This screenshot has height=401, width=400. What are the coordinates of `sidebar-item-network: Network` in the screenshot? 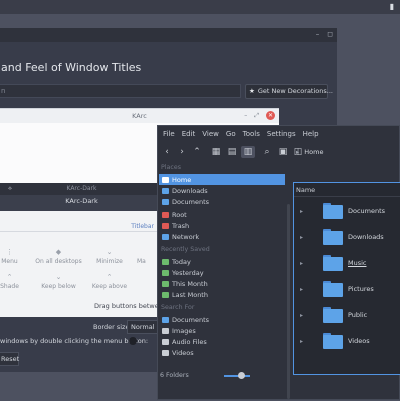 It's located at (222, 236).